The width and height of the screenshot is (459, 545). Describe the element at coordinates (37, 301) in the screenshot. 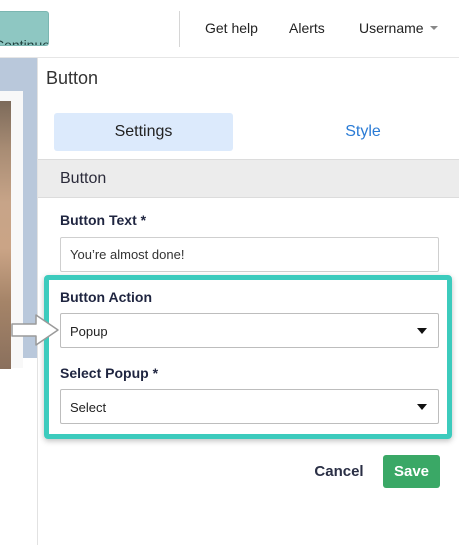

I see `panel-divider` at that location.